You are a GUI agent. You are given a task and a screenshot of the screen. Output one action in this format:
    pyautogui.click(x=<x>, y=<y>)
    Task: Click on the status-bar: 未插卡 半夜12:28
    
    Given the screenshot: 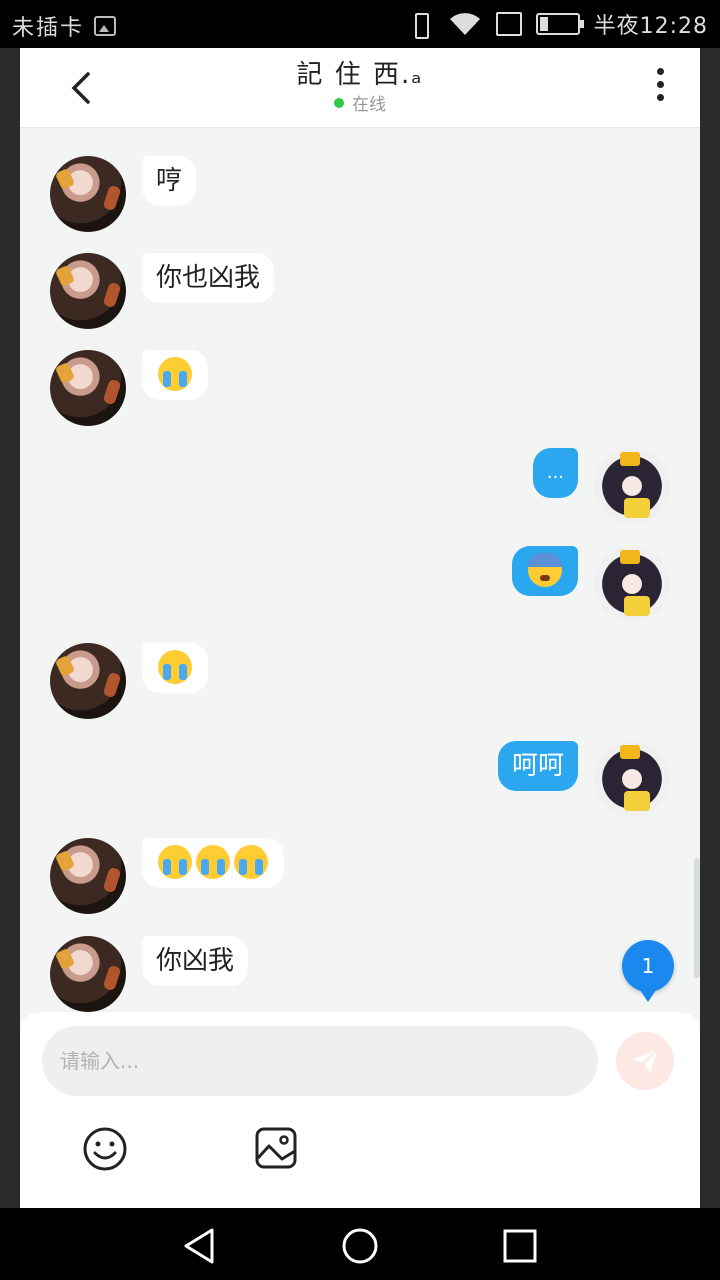 What is the action you would take?
    pyautogui.click(x=360, y=24)
    